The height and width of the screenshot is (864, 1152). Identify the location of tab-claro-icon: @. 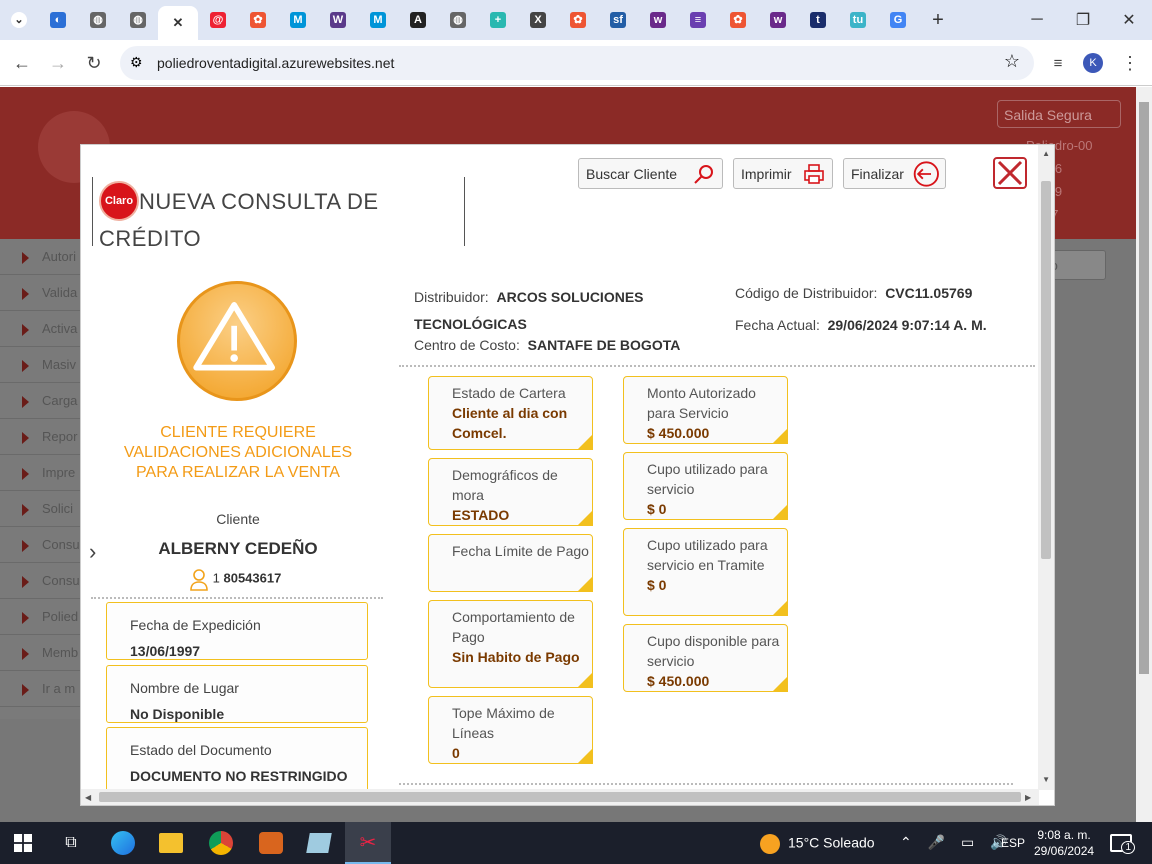
(218, 20).